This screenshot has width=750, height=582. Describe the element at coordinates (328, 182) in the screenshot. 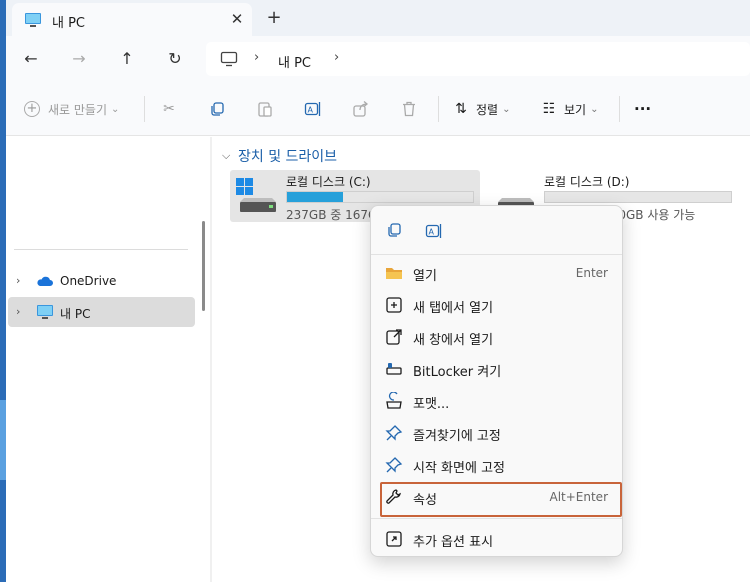

I see `drive-label: 로컬 디스크 (C:)` at that location.